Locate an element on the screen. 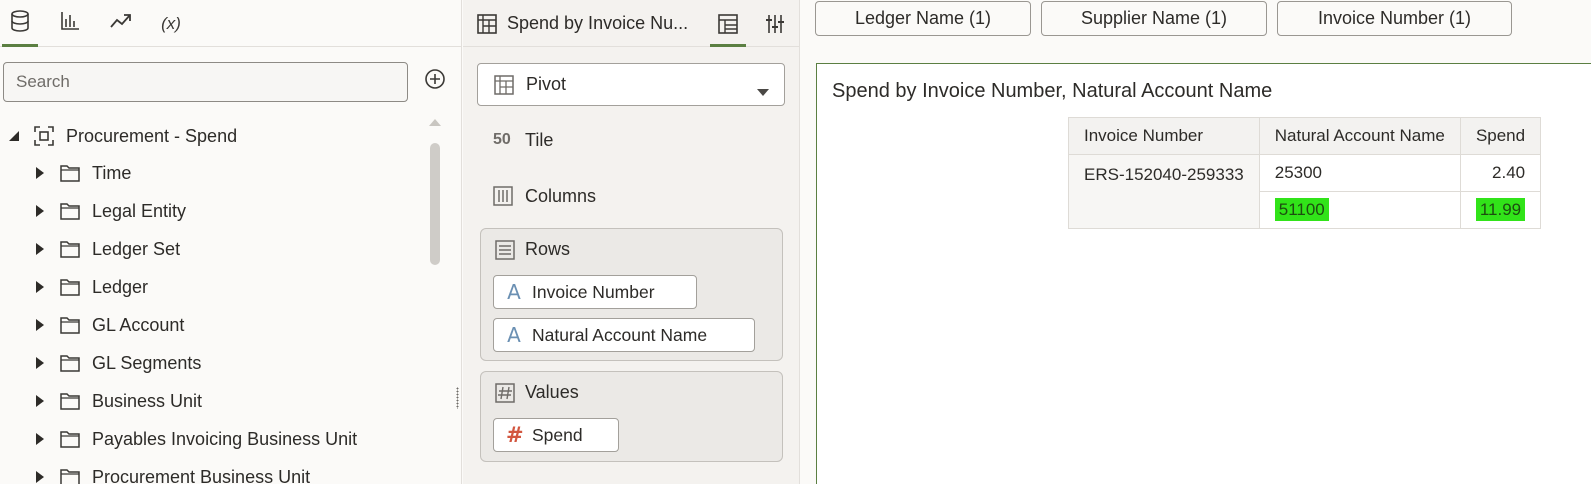 This screenshot has width=1591, height=484. grammar-panel-icon is located at coordinates (728, 23).